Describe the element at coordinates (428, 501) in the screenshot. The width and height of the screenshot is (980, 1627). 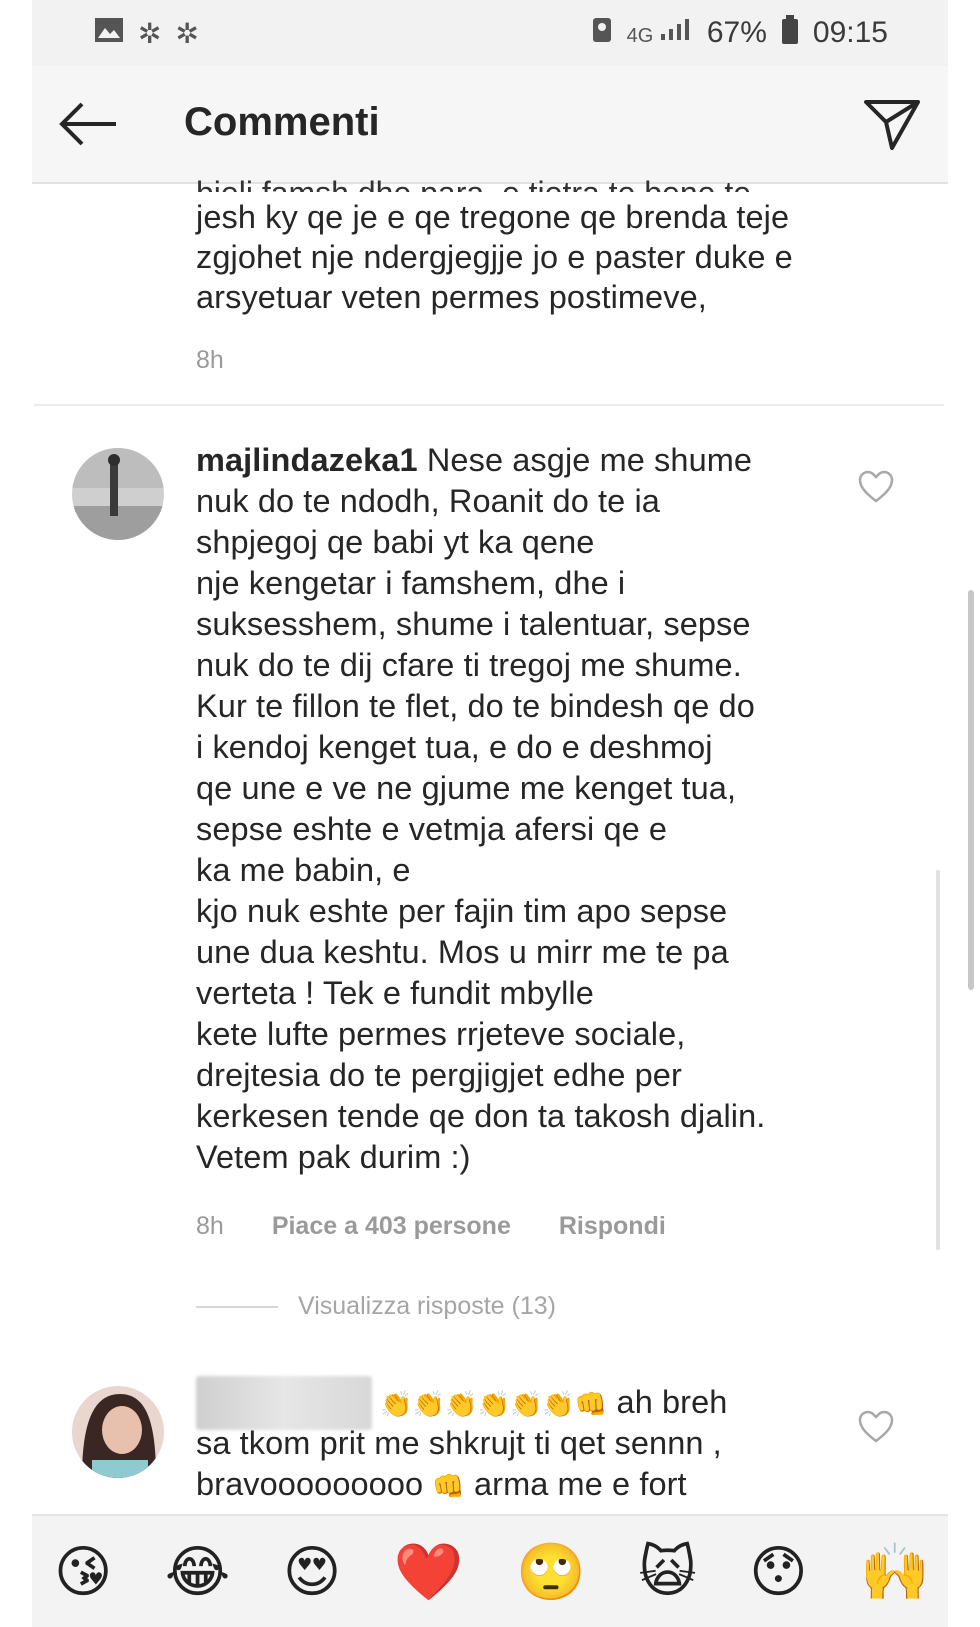
I see `comment-line: nuk do te ndodh, Roanit do te ia` at that location.